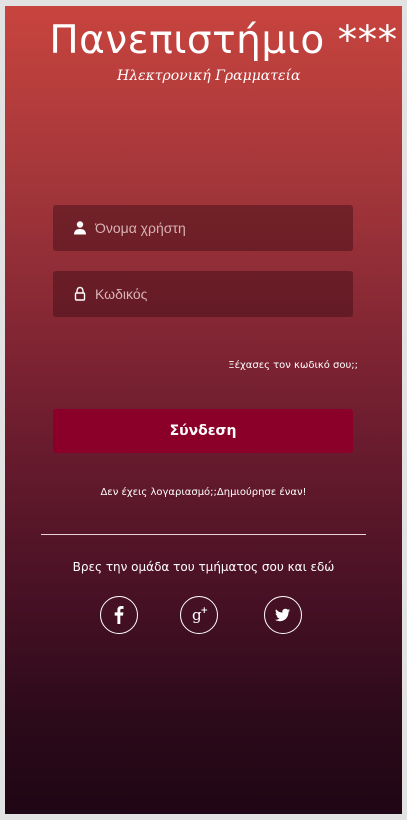 The width and height of the screenshot is (407, 820). I want to click on facebook-icon, so click(119, 615).